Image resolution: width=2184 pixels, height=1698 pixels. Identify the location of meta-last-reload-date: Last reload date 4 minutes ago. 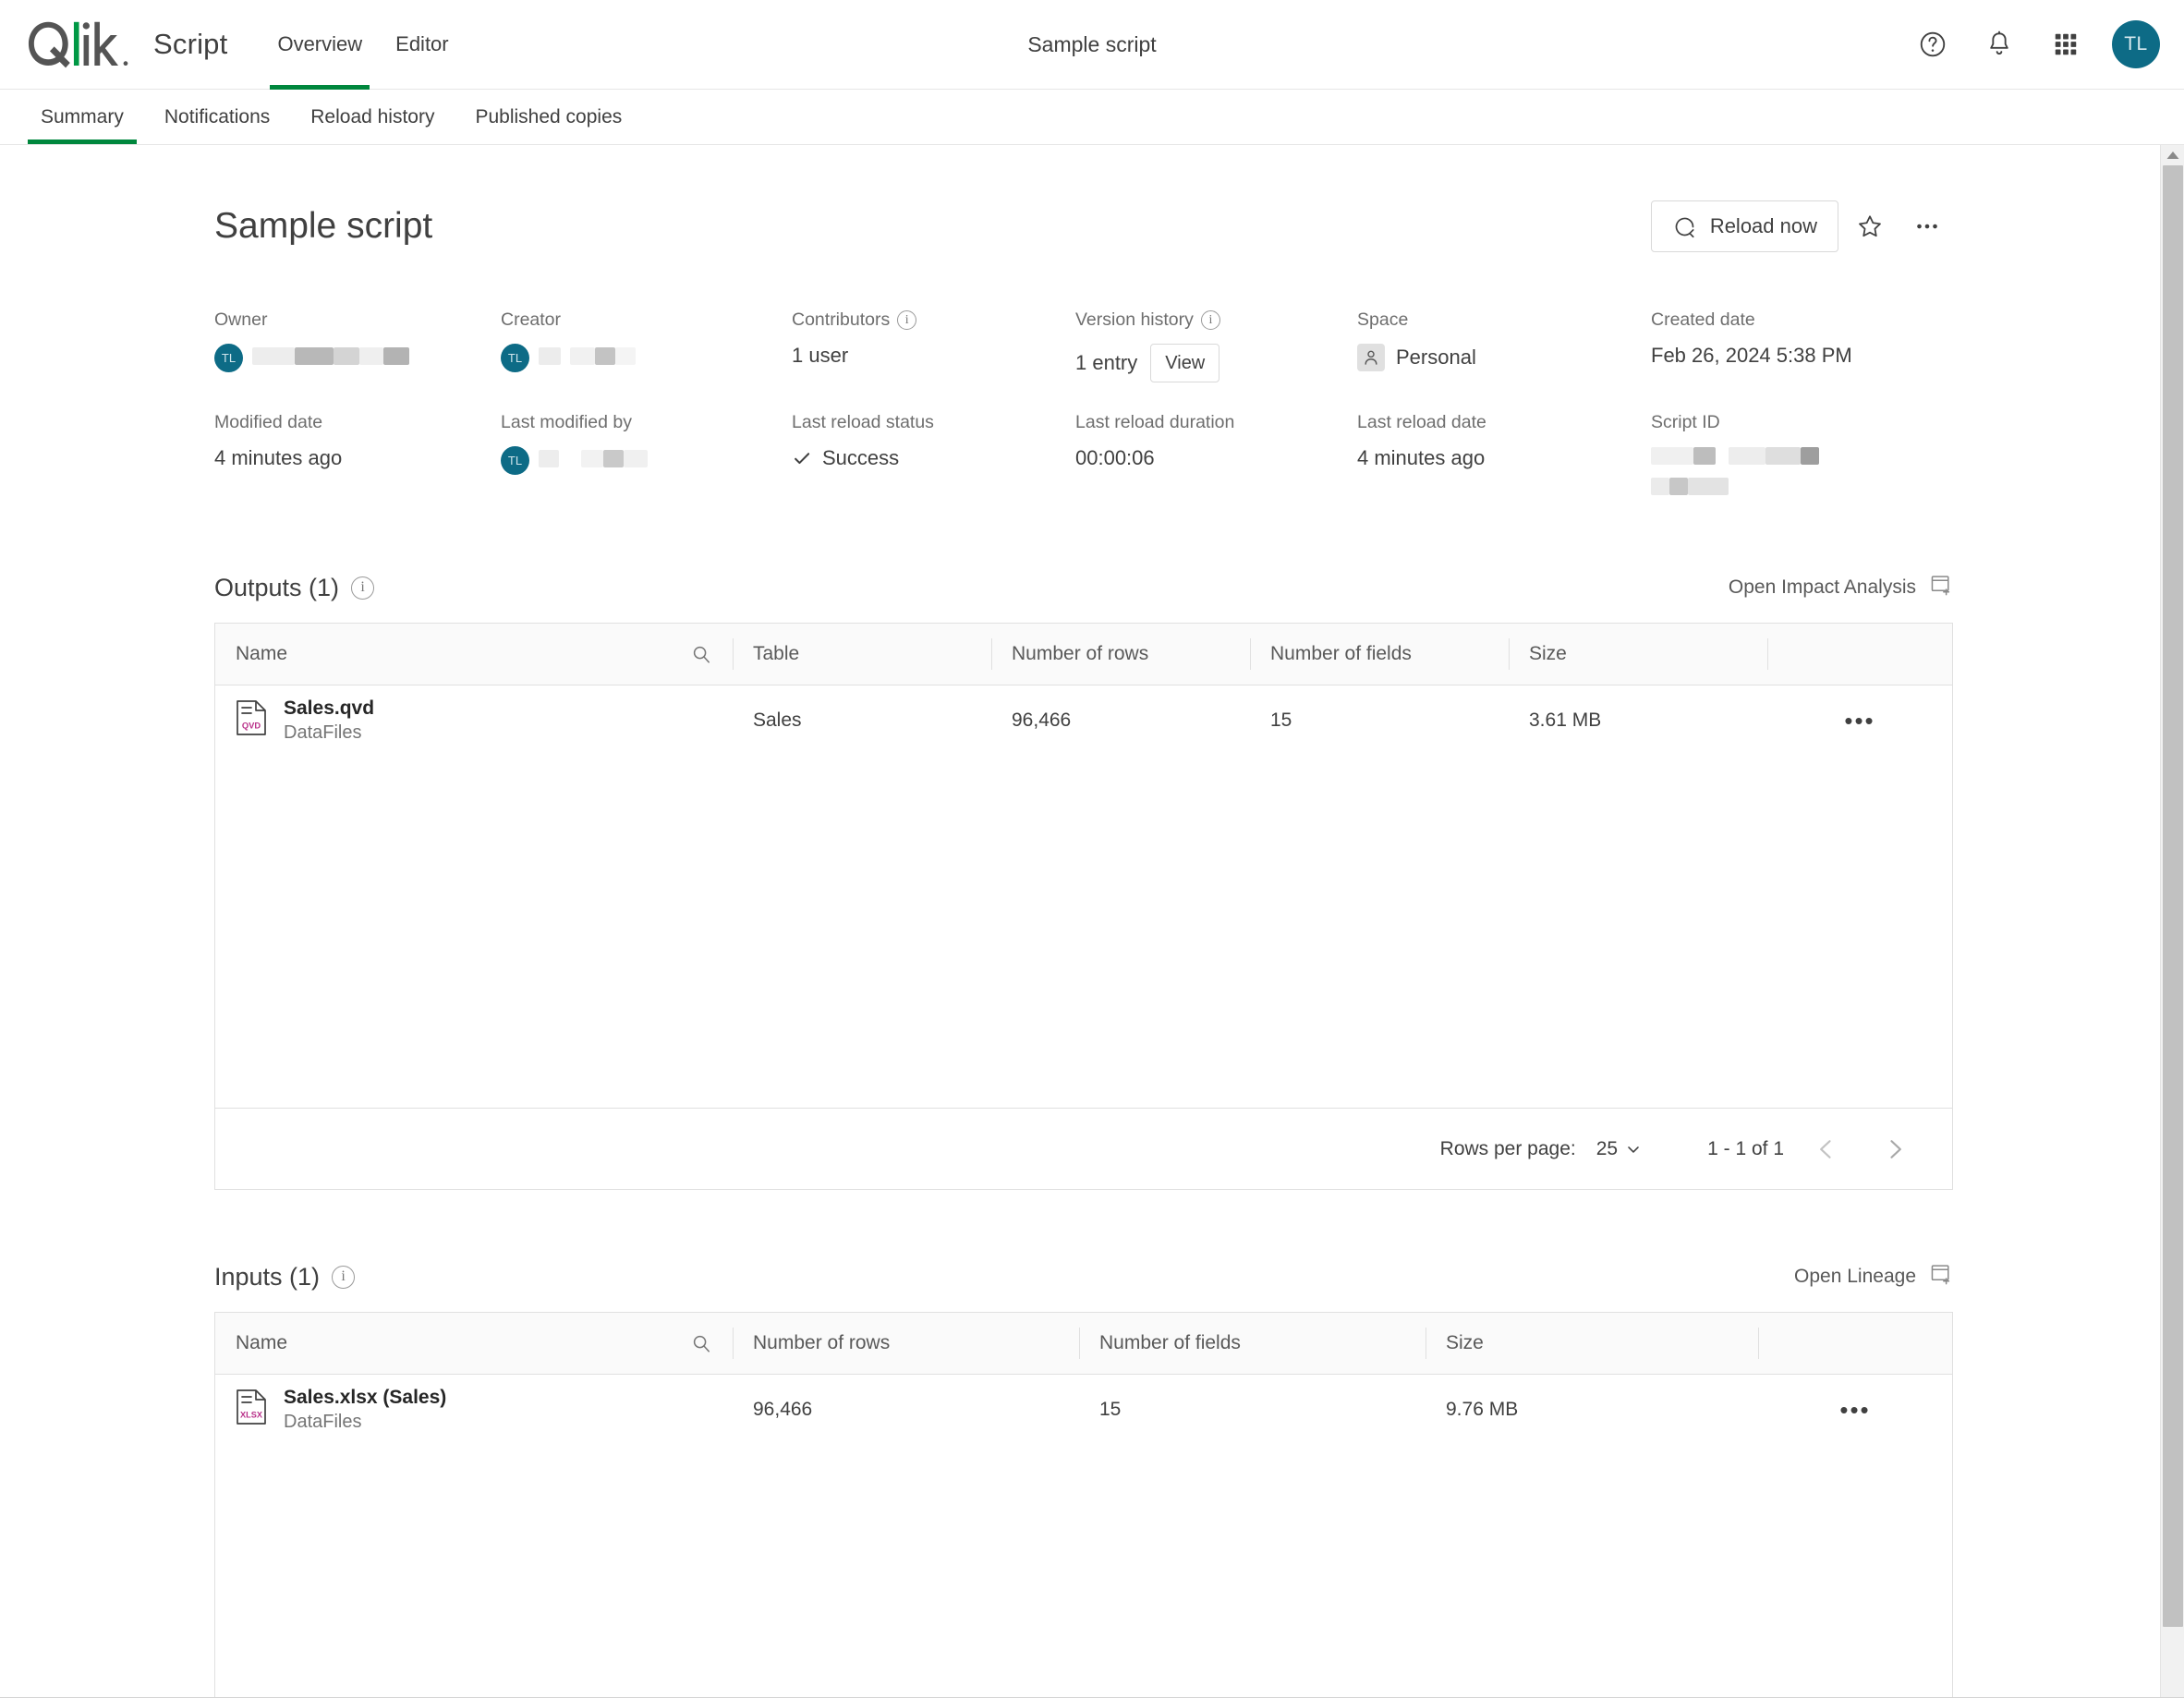
(1504, 456).